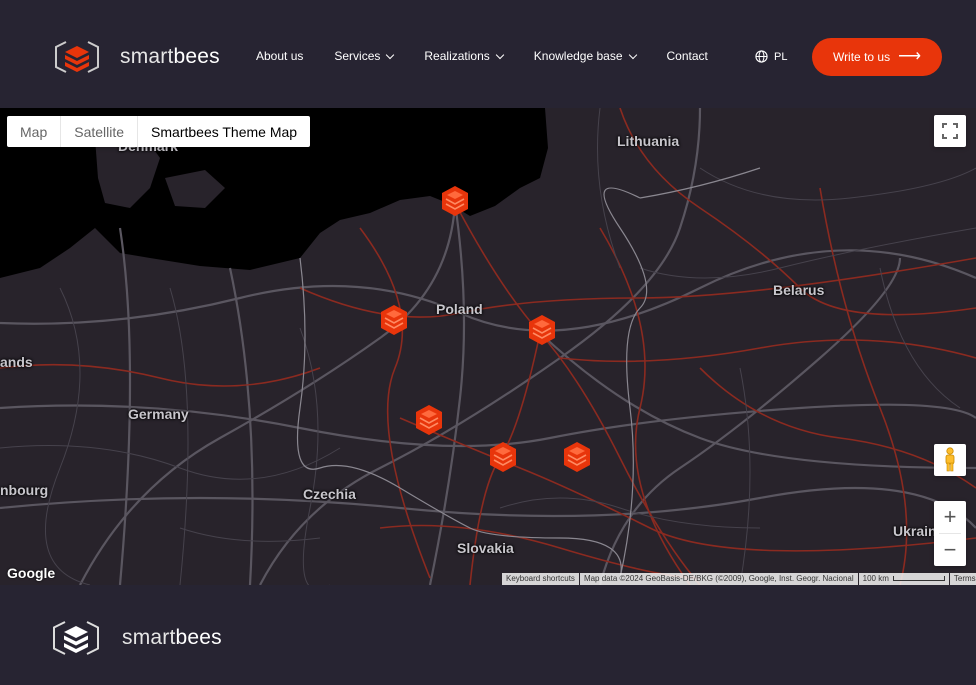 The image size is (976, 685). I want to click on nav-label: About us, so click(280, 56).